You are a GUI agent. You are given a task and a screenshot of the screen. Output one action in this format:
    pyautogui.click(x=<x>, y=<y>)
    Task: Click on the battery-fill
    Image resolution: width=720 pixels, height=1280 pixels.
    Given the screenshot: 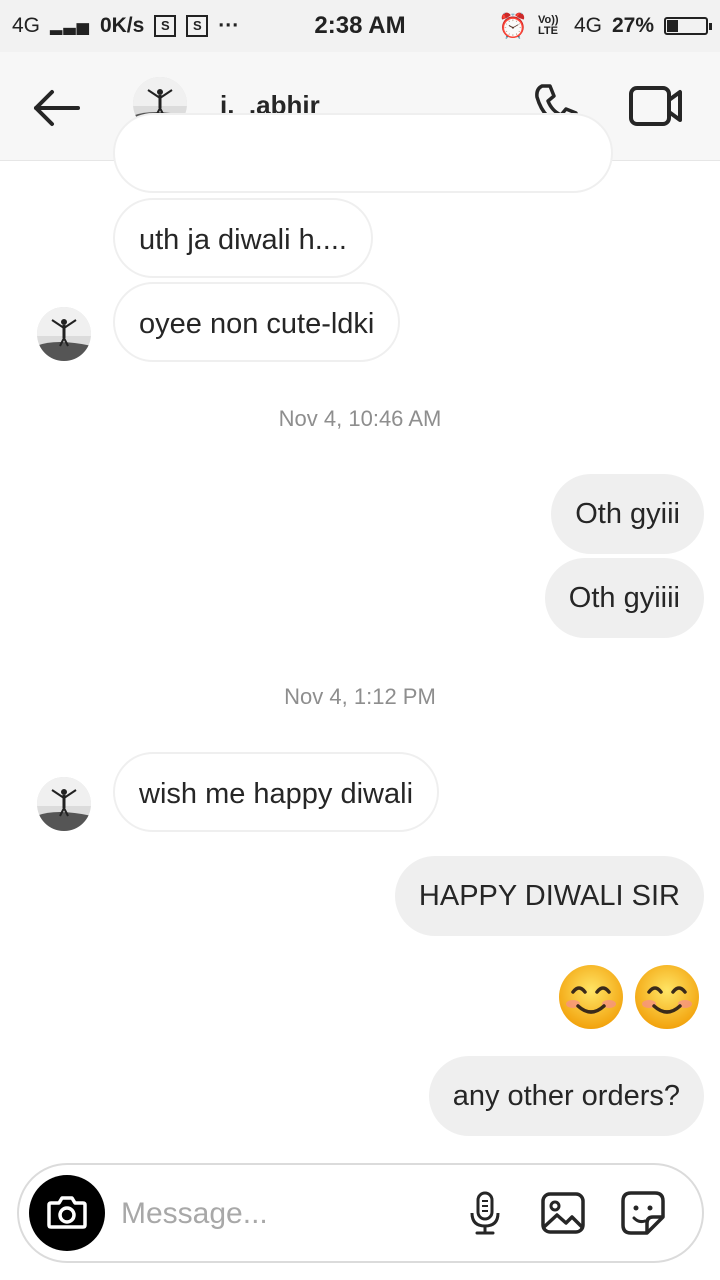 What is the action you would take?
    pyautogui.click(x=672, y=26)
    